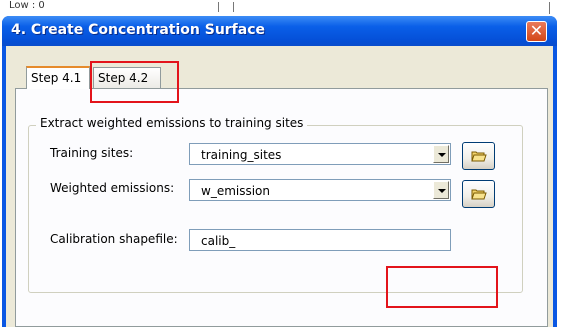 The image size is (563, 327). I want to click on open-weighted-emissions-button, so click(478, 194).